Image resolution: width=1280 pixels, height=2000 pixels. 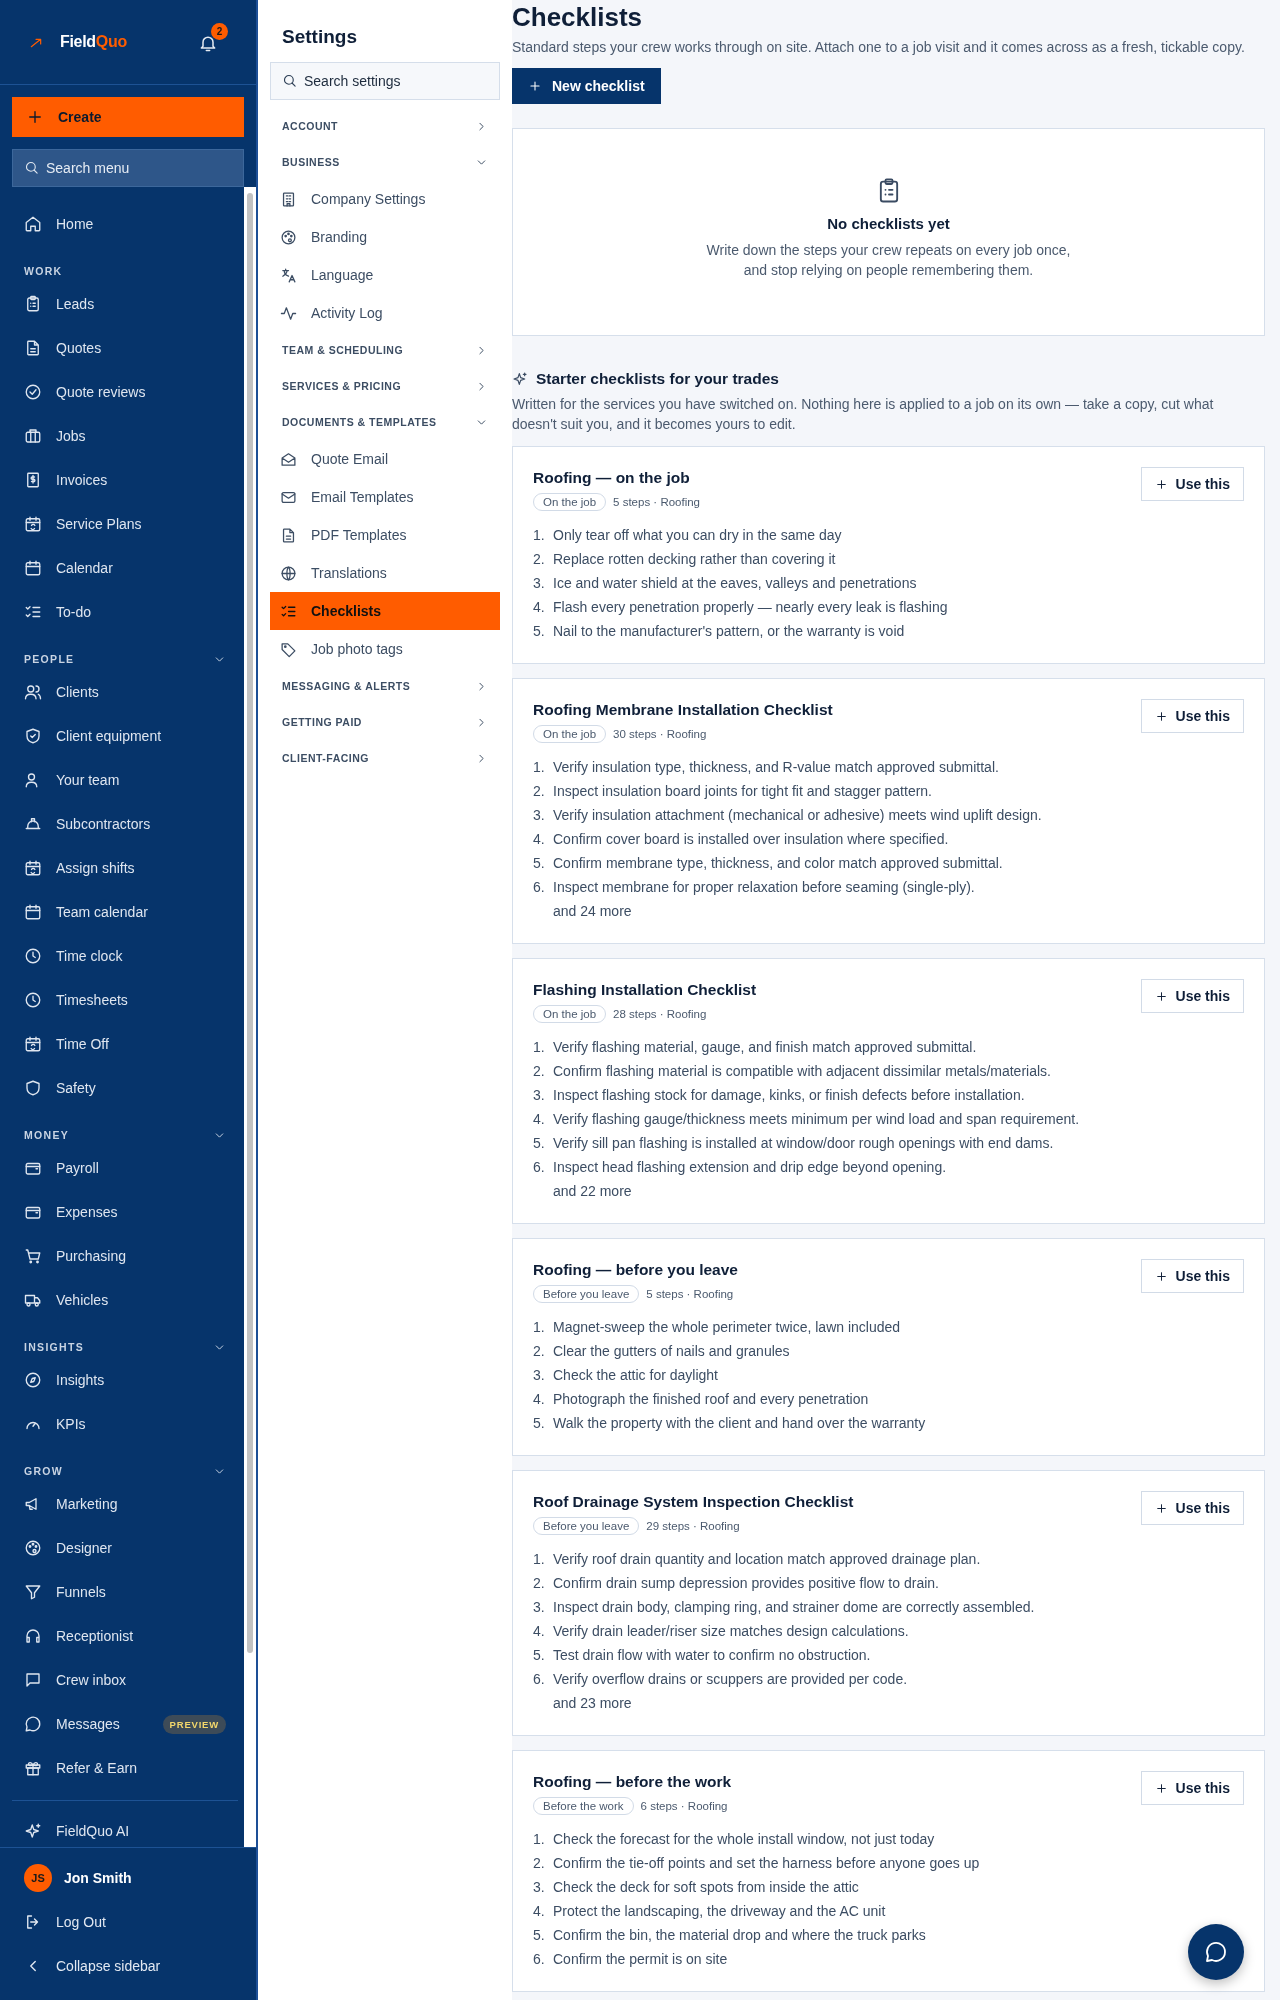 I want to click on settings-item: PDF Templates, so click(x=385, y=535).